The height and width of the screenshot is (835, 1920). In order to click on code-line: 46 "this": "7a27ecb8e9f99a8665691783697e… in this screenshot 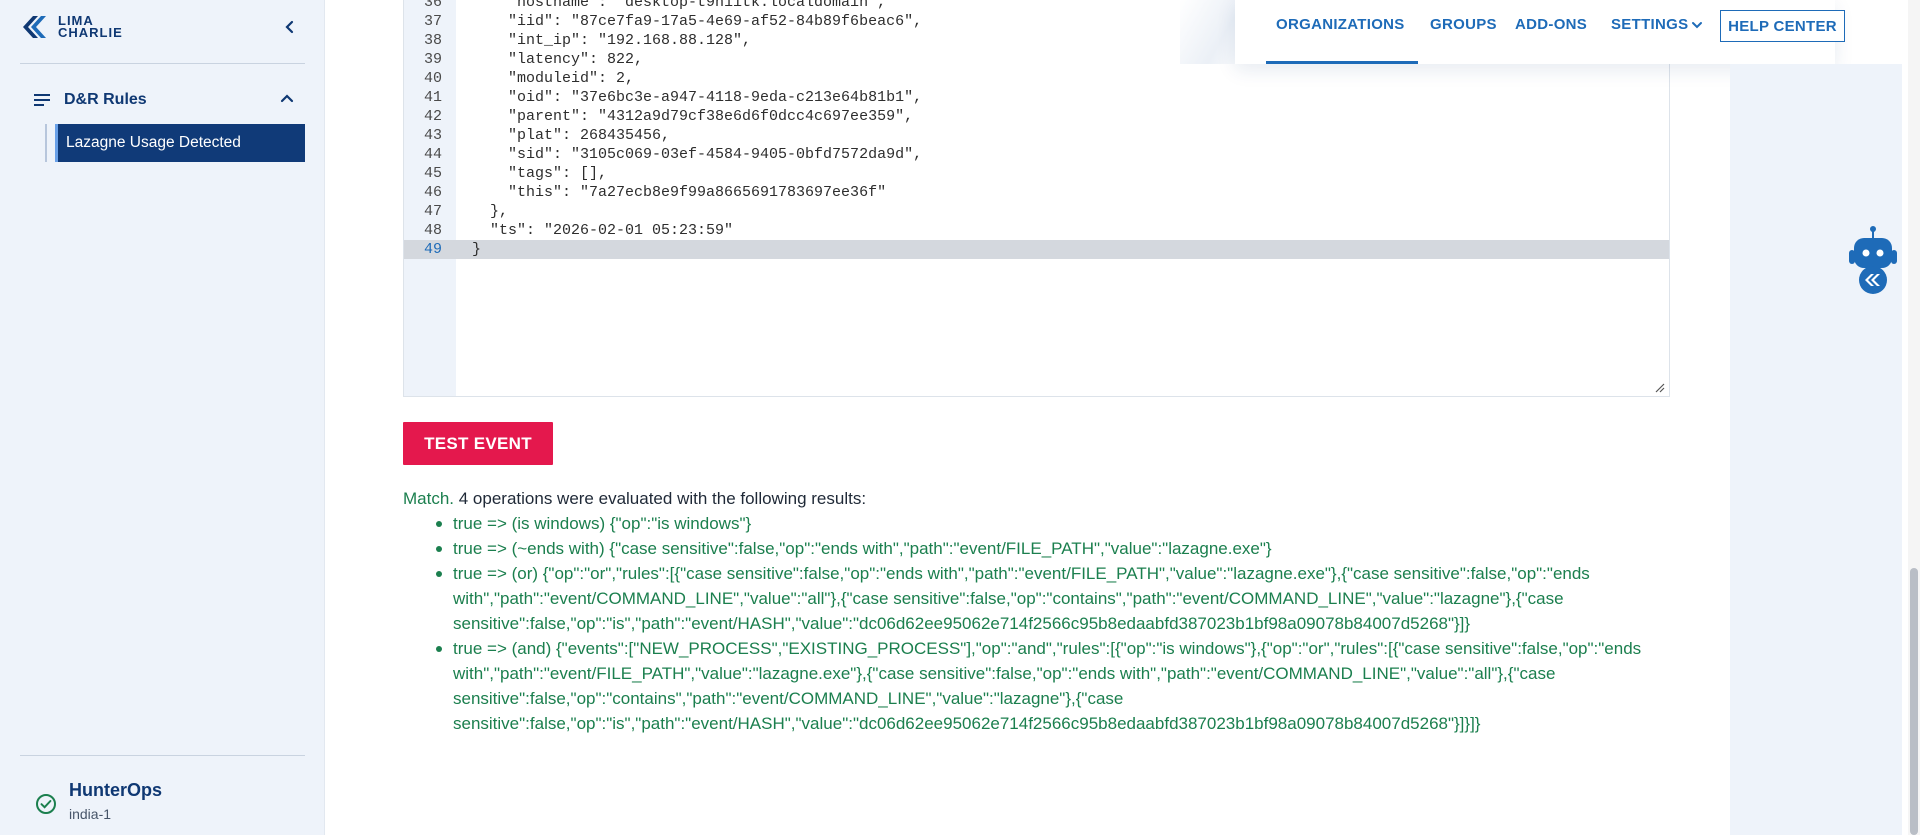, I will do `click(1036, 192)`.